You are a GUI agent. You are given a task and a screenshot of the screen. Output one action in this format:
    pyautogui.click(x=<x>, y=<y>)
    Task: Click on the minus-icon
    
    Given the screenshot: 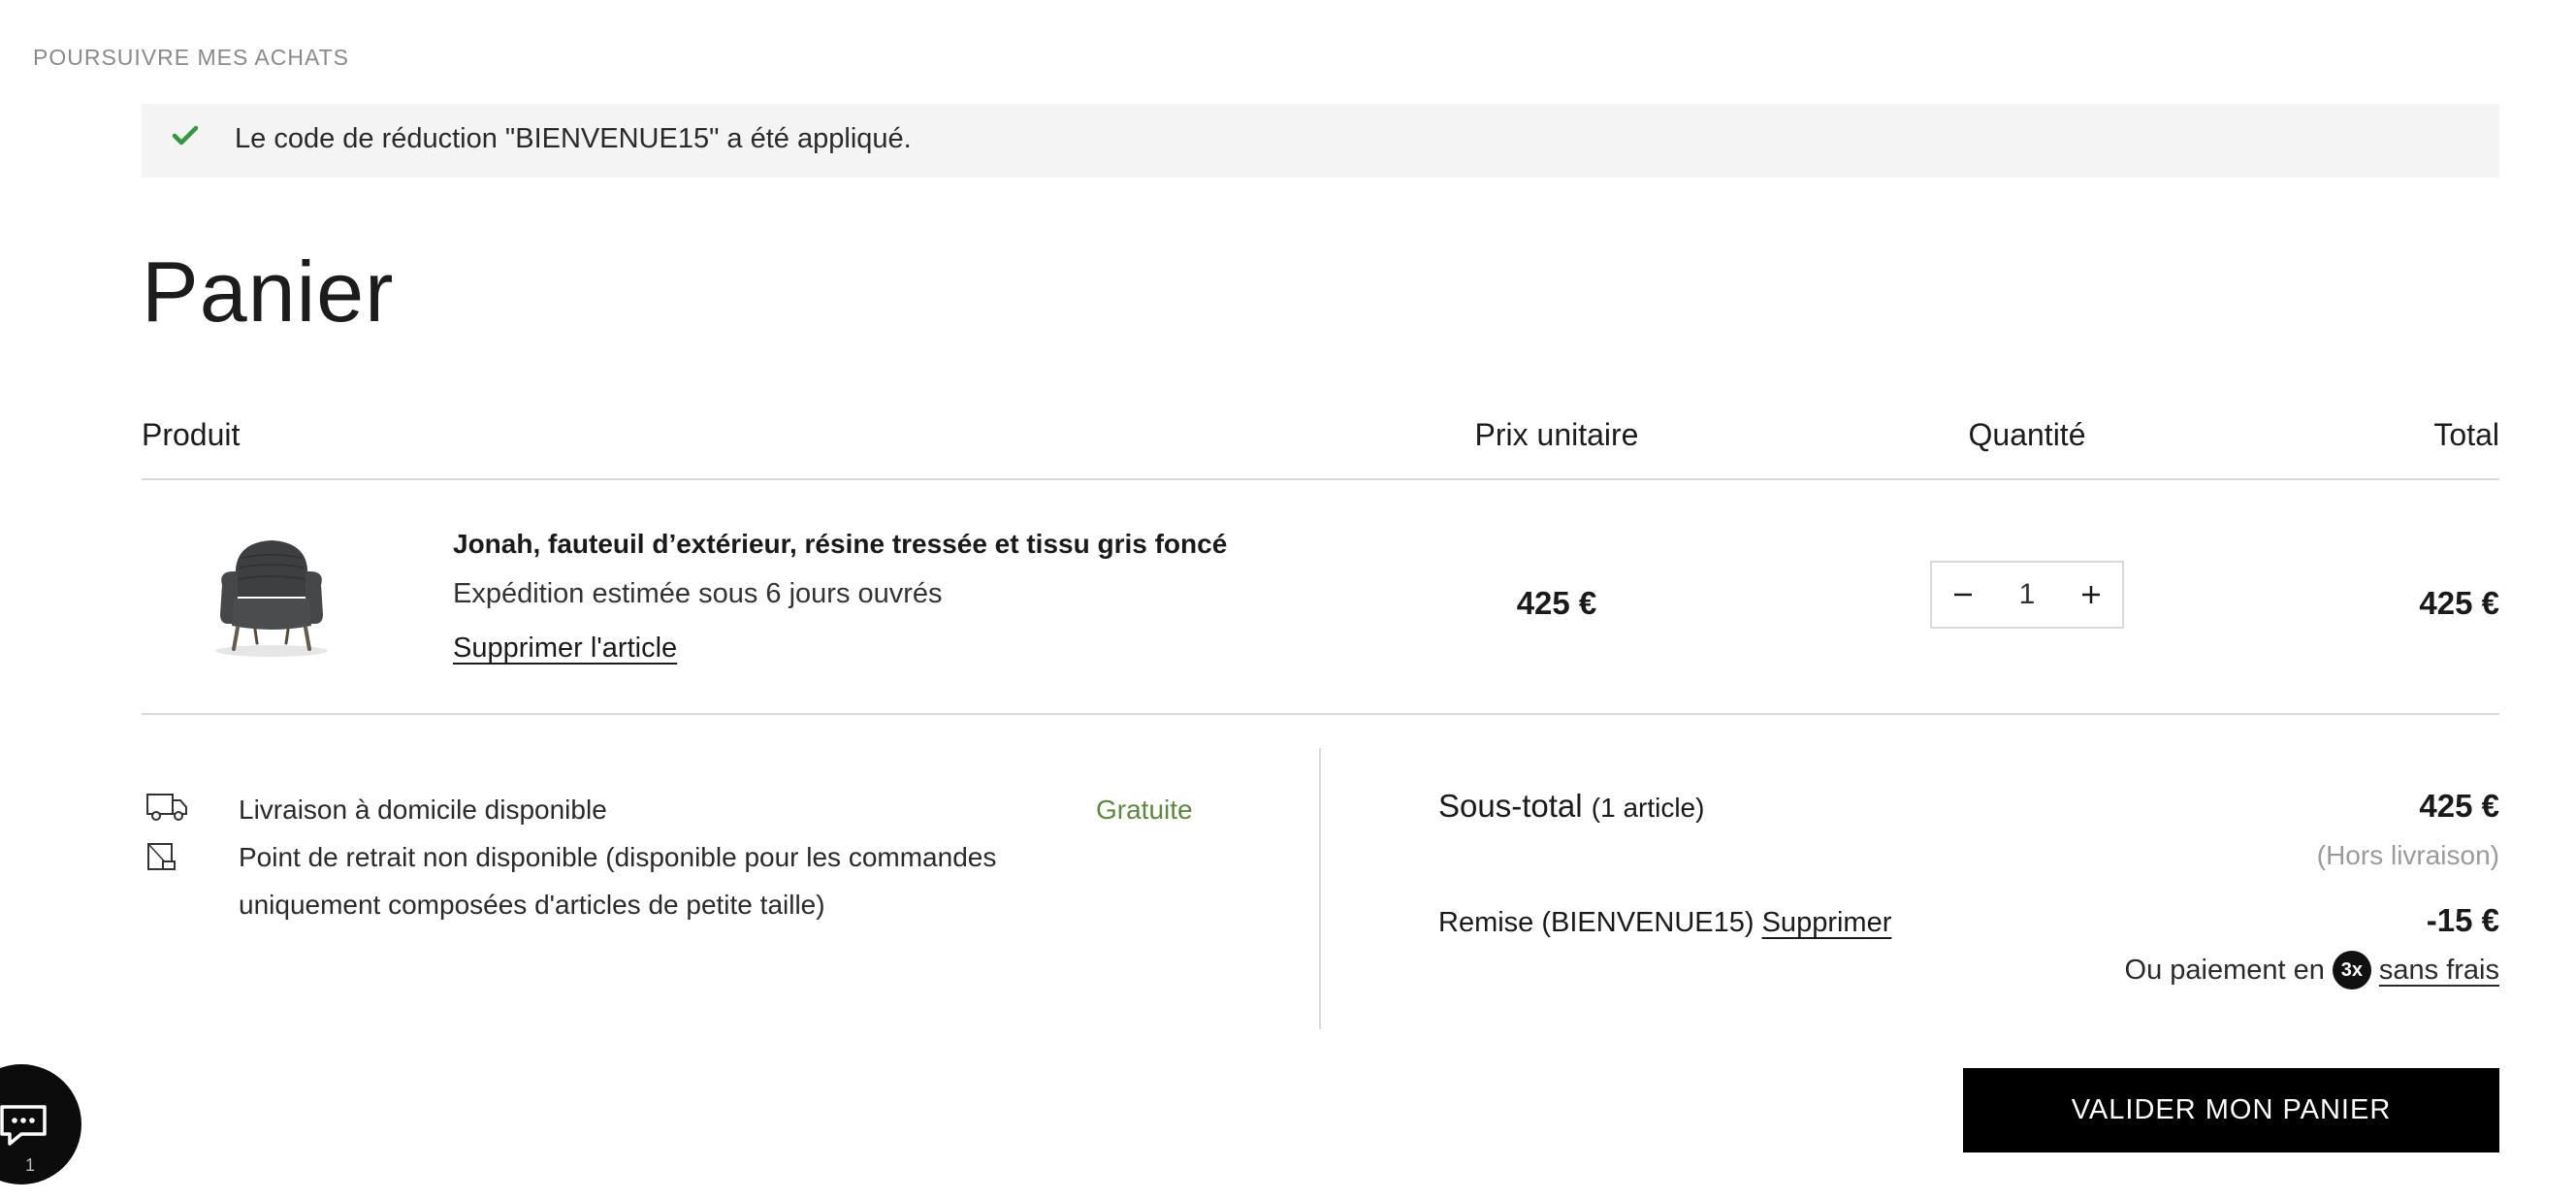 What is the action you would take?
    pyautogui.click(x=1963, y=595)
    